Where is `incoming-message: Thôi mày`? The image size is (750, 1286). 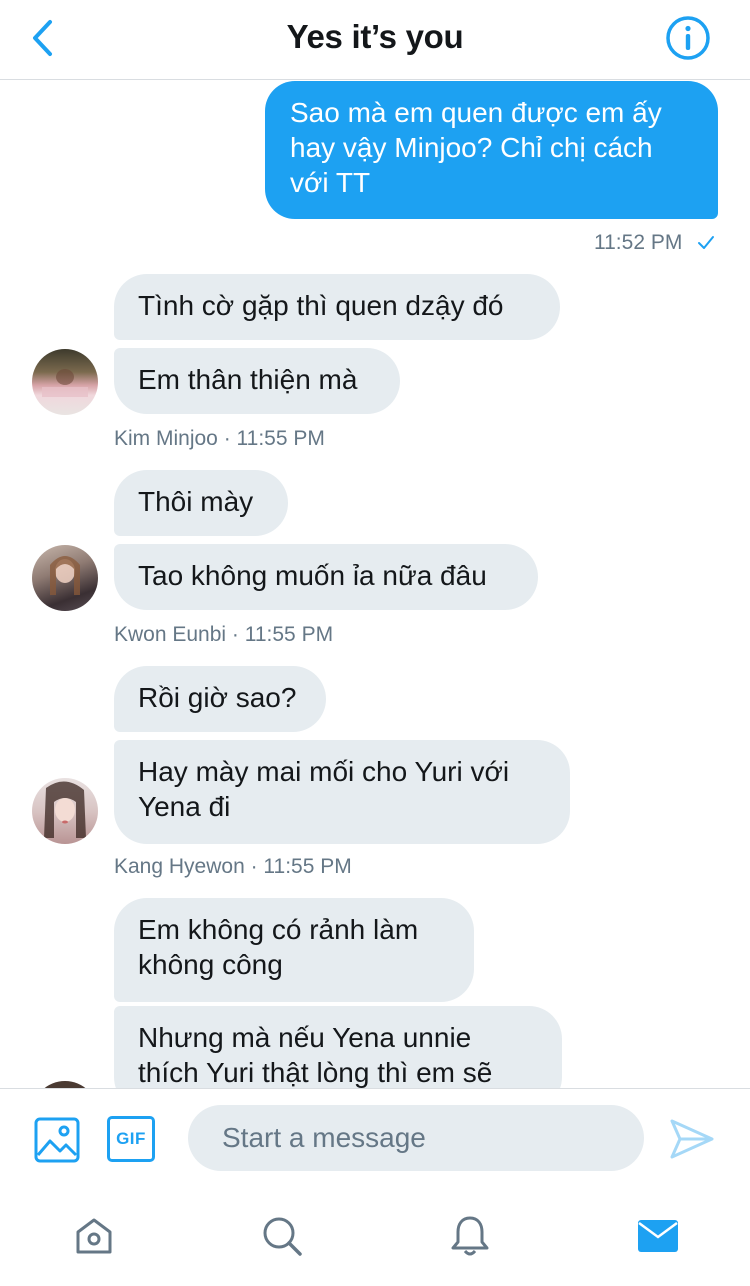 incoming-message: Thôi mày is located at coordinates (201, 503).